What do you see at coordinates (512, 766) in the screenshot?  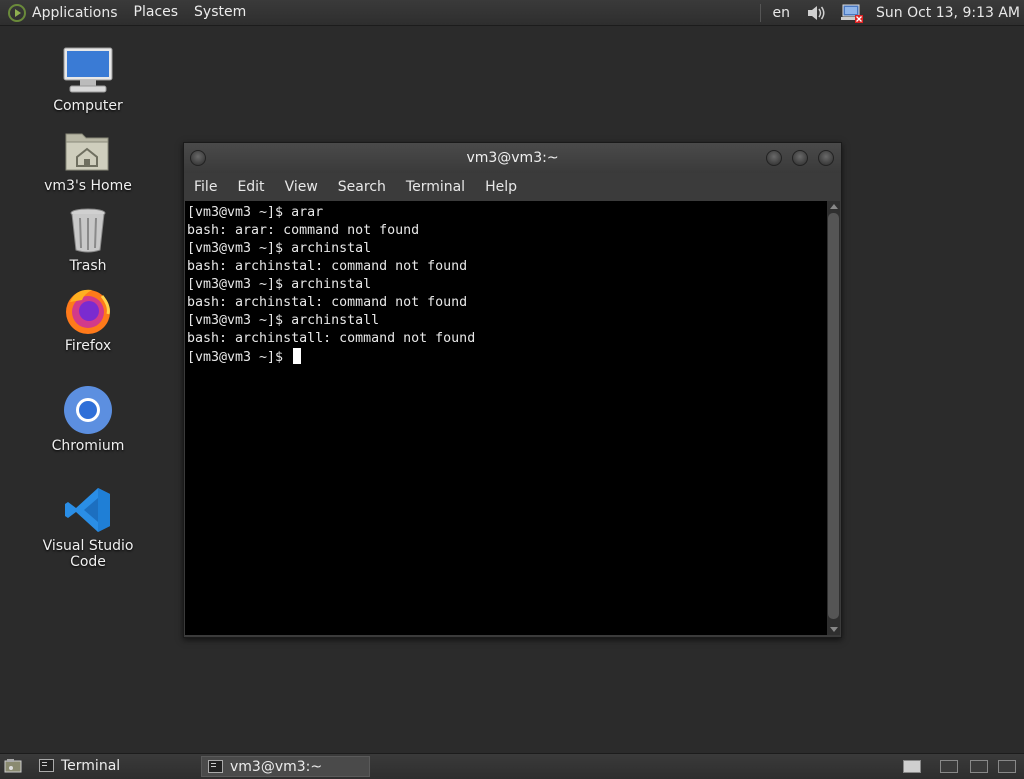 I see `bottom-panel: Terminal vm3@vm3:~` at bounding box center [512, 766].